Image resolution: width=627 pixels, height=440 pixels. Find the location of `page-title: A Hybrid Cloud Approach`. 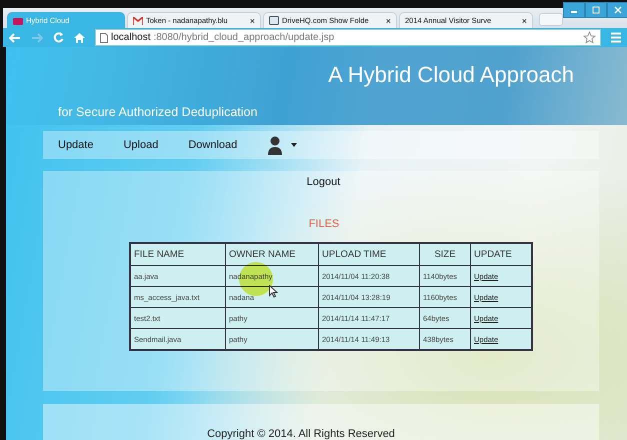

page-title: A Hybrid Cloud Approach is located at coordinates (451, 75).